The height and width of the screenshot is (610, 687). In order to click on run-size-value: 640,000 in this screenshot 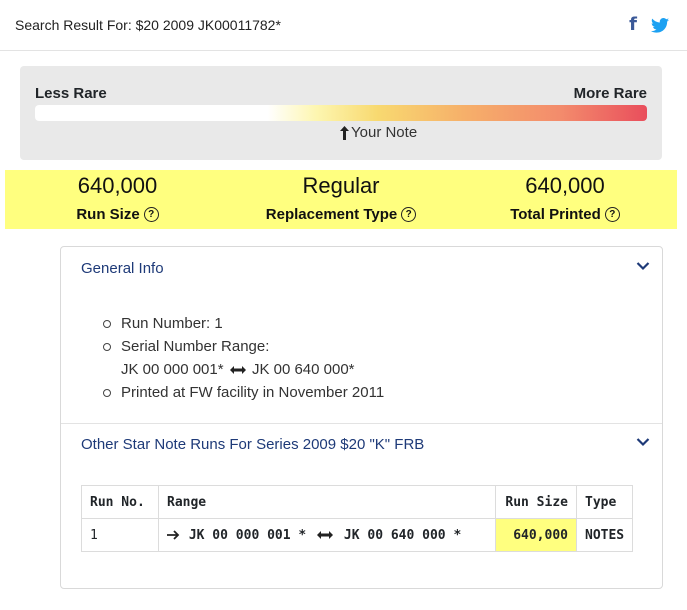, I will do `click(117, 185)`.